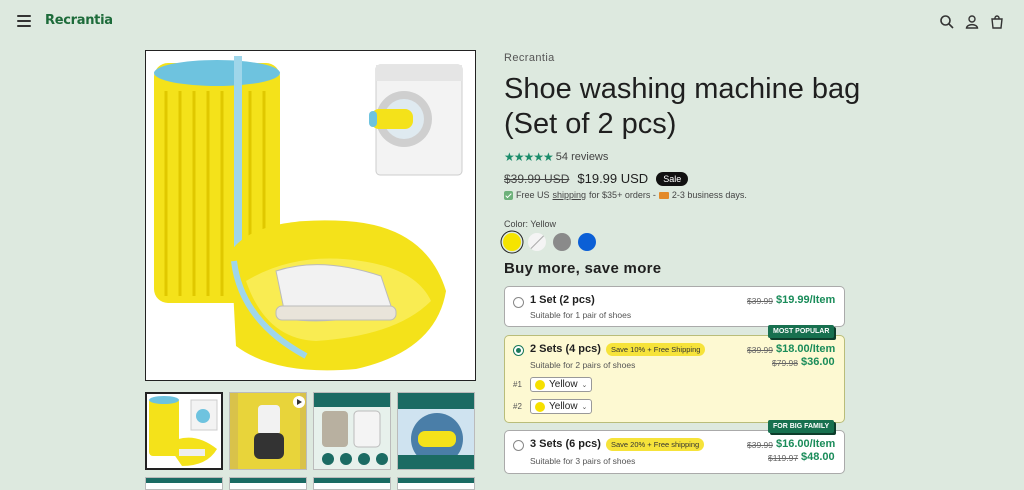 The height and width of the screenshot is (490, 1024). Describe the element at coordinates (622, 195) in the screenshot. I see `shipping-suffix: for $35+ orders -` at that location.